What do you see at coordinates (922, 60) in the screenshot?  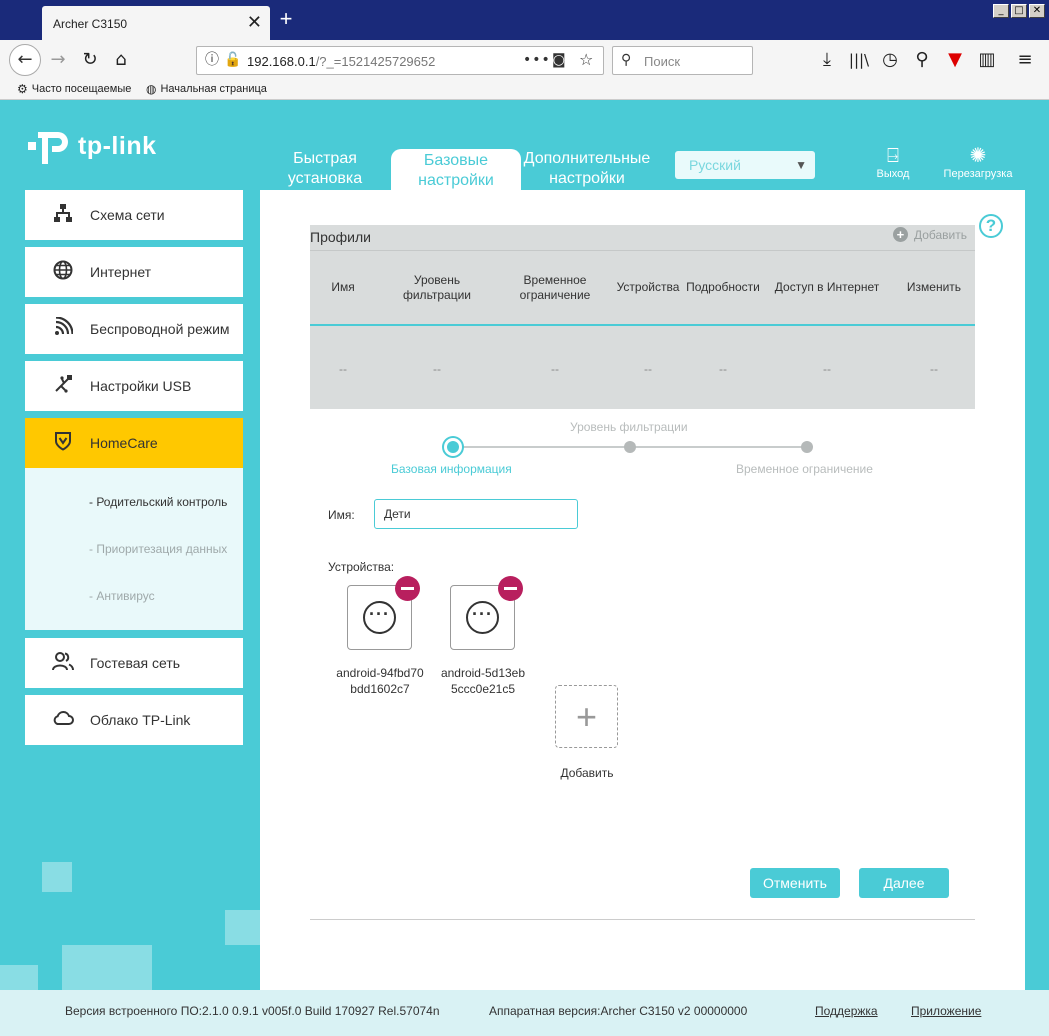 I see `search-toolbar-icon: ⚲` at bounding box center [922, 60].